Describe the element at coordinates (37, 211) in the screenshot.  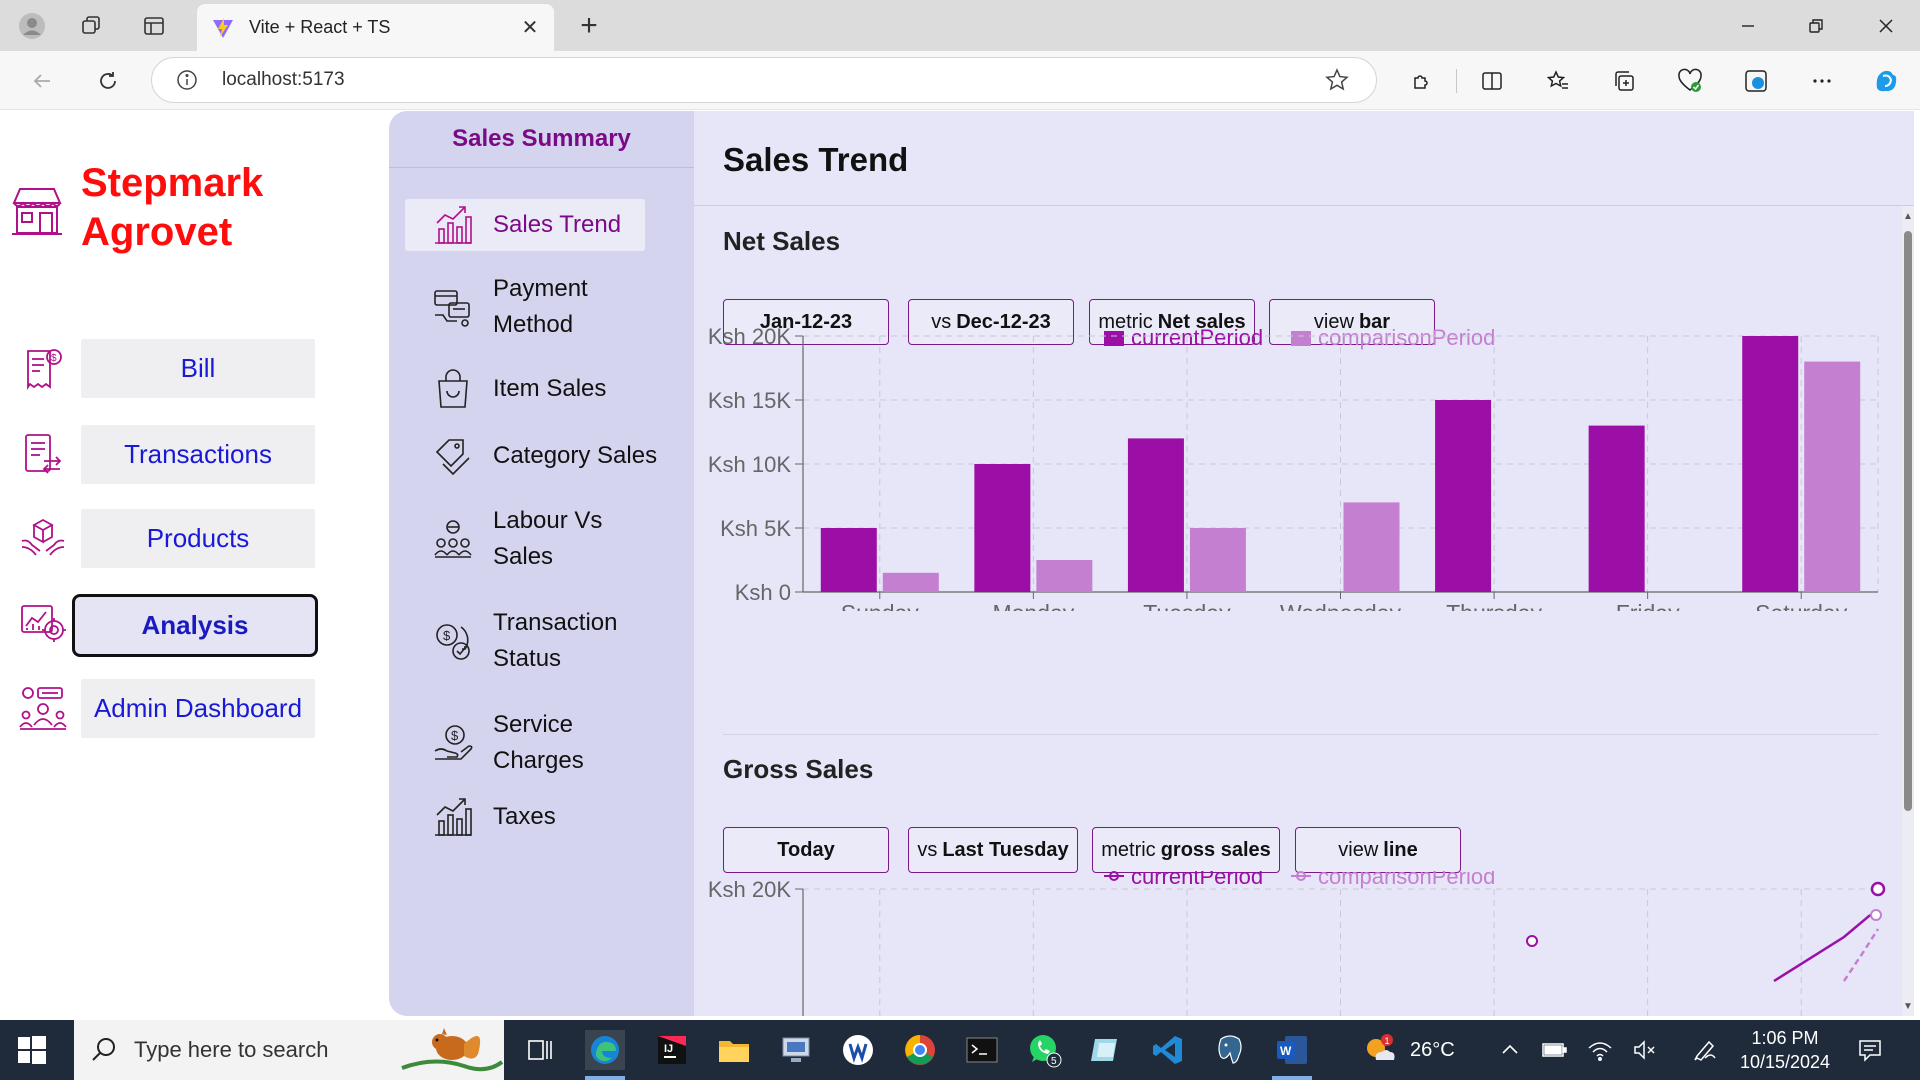
I see `store-icon` at that location.